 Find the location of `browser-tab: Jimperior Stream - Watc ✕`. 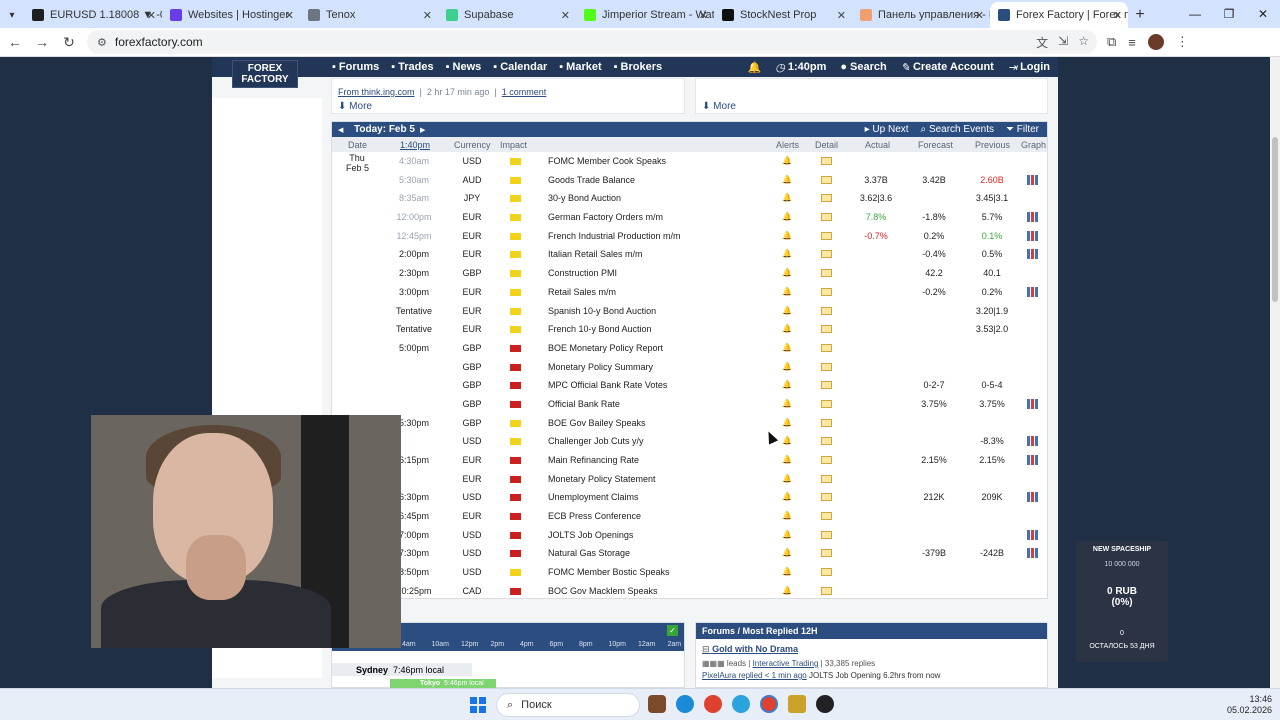

browser-tab: Jimperior Stream - Watc ✕ is located at coordinates (645, 15).